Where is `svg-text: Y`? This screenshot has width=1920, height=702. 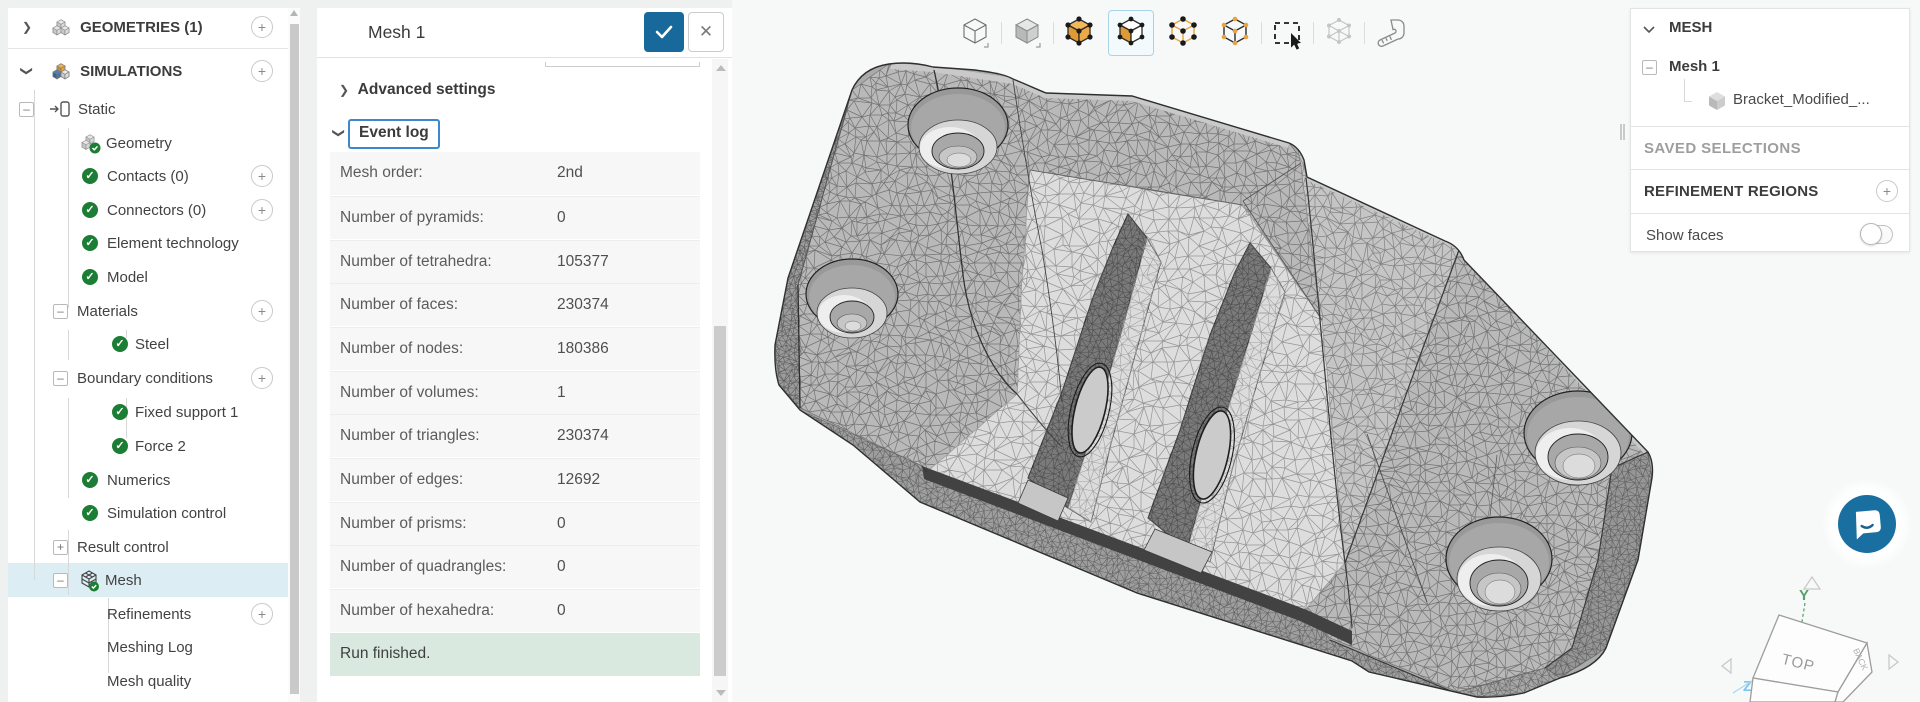
svg-text: Y is located at coordinates (1804, 595).